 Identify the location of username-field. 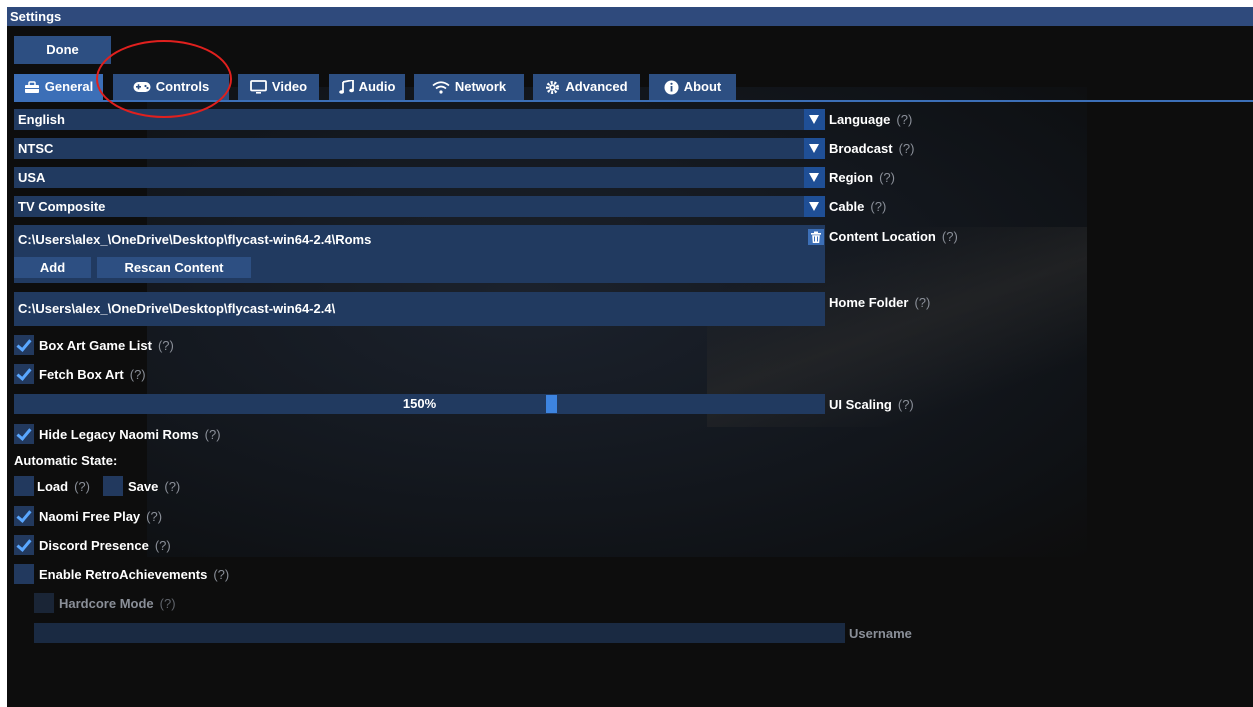
(439, 633).